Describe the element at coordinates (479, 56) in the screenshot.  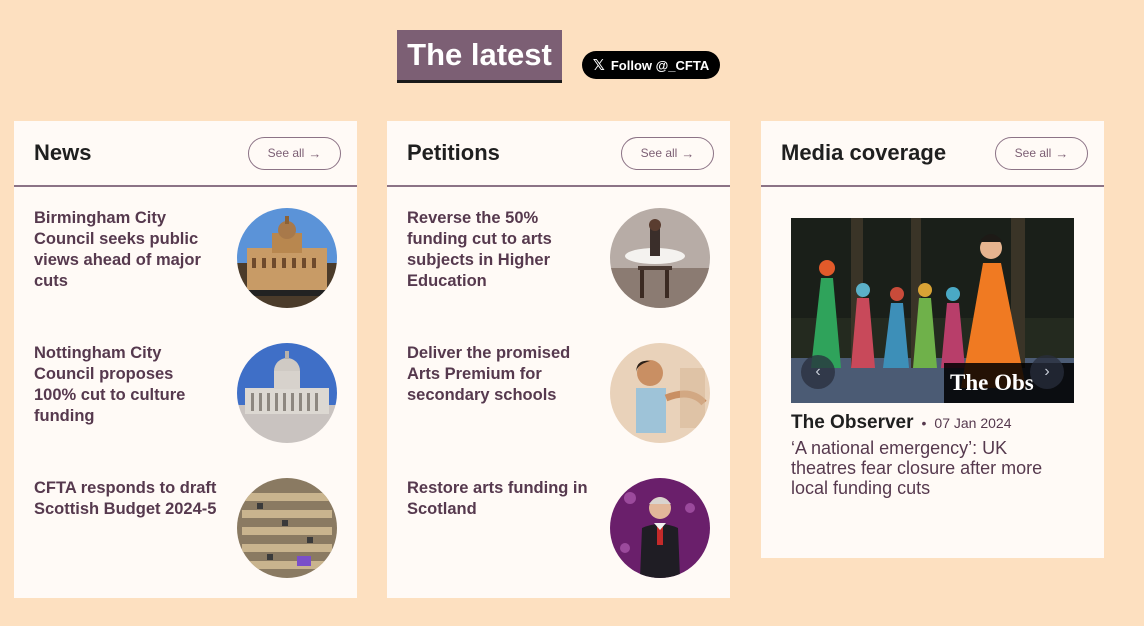
I see `section-title: The latest` at that location.